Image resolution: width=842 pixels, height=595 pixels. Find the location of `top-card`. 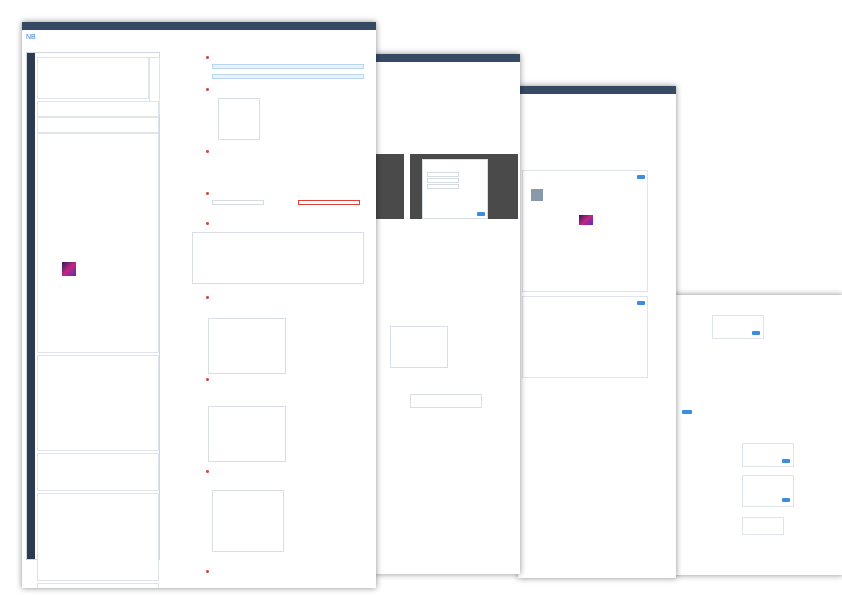

top-card is located at coordinates (93, 78).